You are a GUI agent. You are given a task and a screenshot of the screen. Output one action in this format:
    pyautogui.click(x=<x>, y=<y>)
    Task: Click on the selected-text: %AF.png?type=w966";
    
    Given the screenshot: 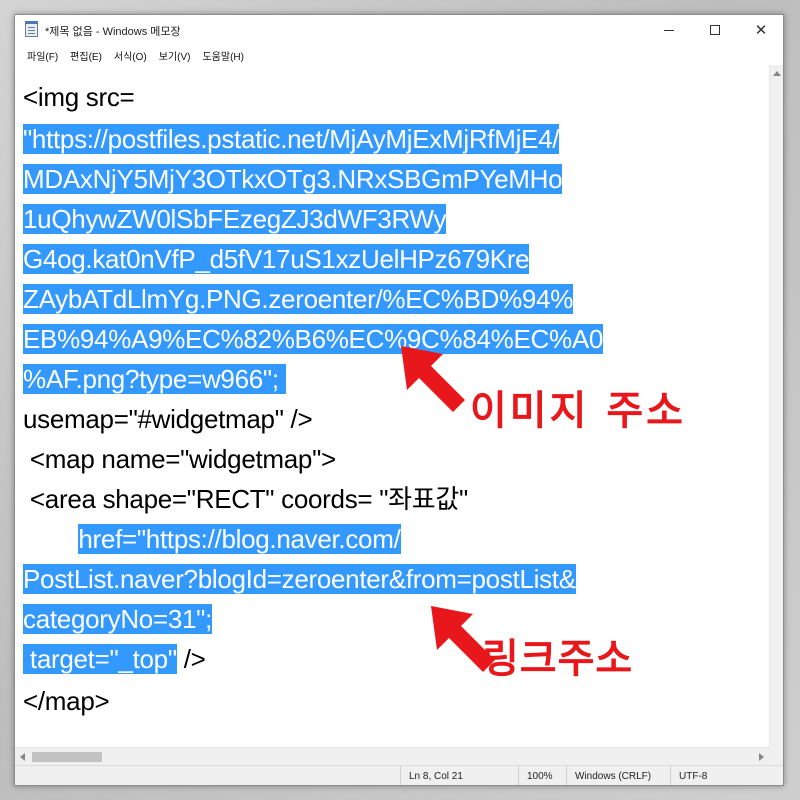 What is the action you would take?
    pyautogui.click(x=154, y=379)
    